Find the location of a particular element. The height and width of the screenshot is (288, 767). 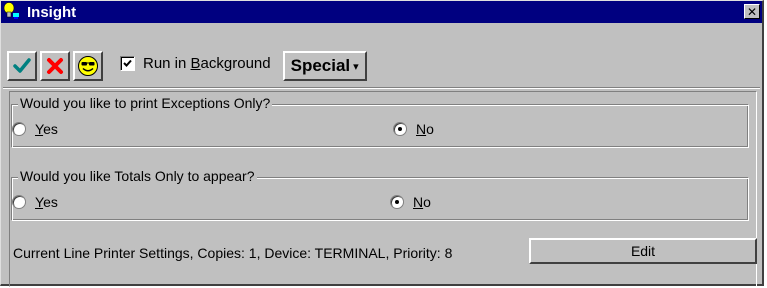

window-title: Insight is located at coordinates (52, 12).